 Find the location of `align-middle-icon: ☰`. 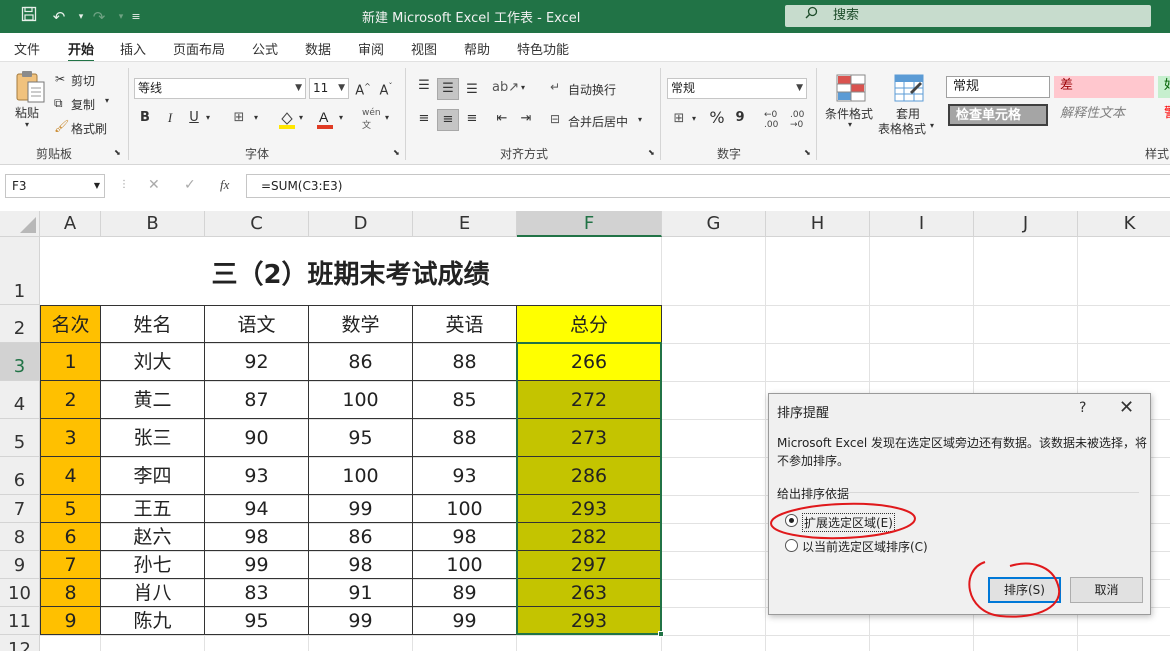

align-middle-icon: ☰ is located at coordinates (448, 89).